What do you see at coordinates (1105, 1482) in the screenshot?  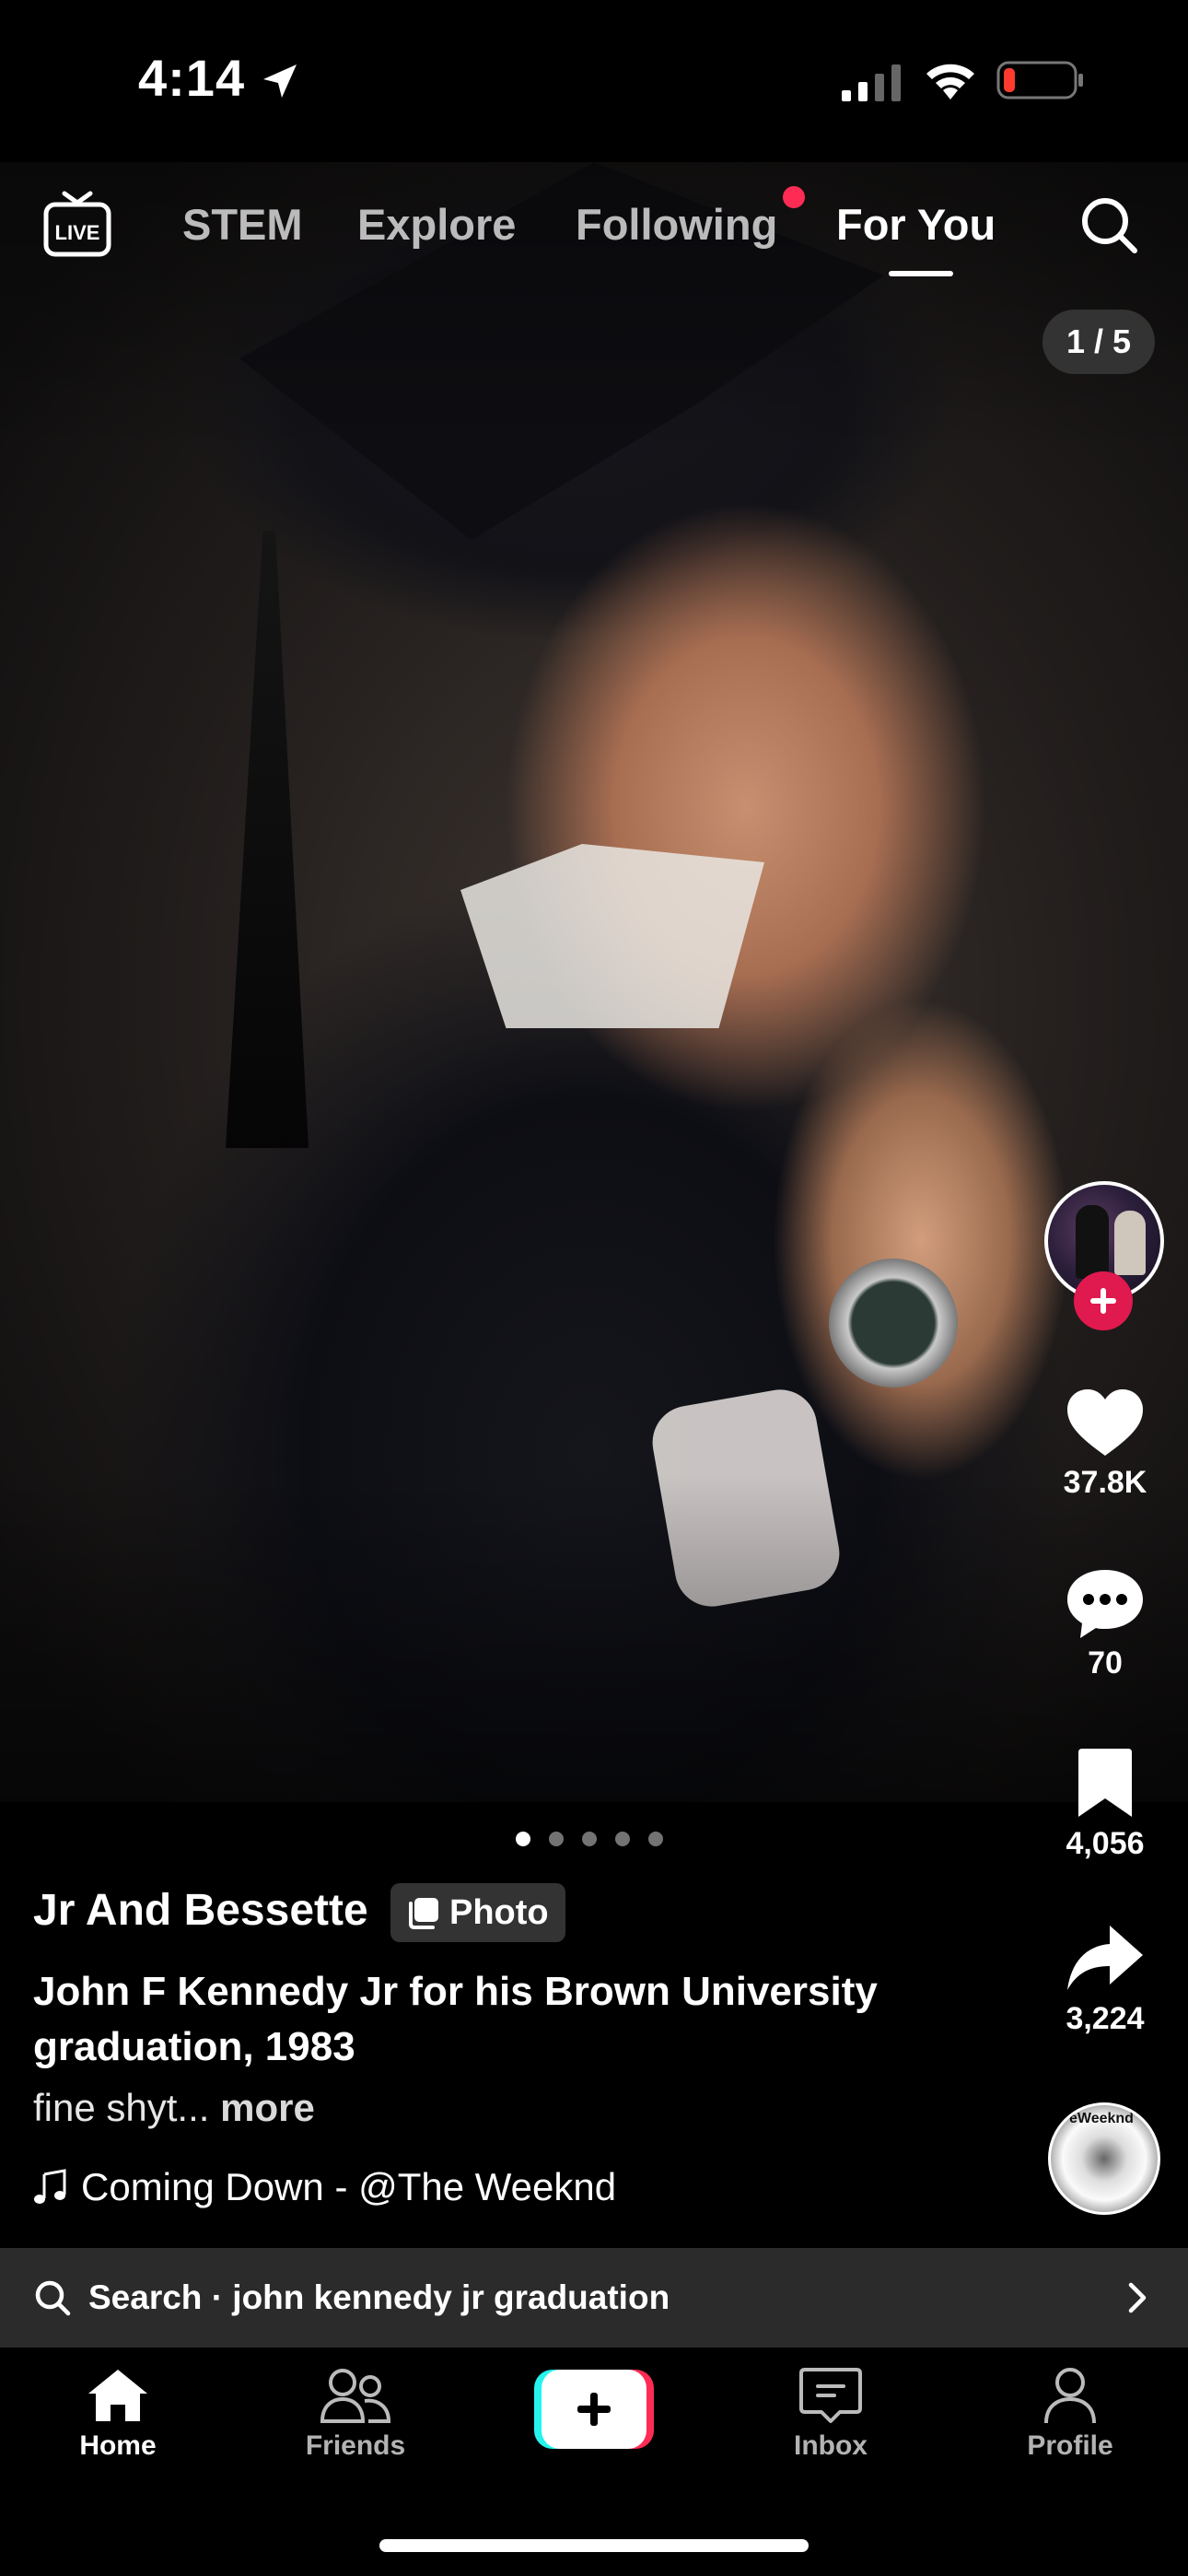 I see `like-count: 37.8K` at bounding box center [1105, 1482].